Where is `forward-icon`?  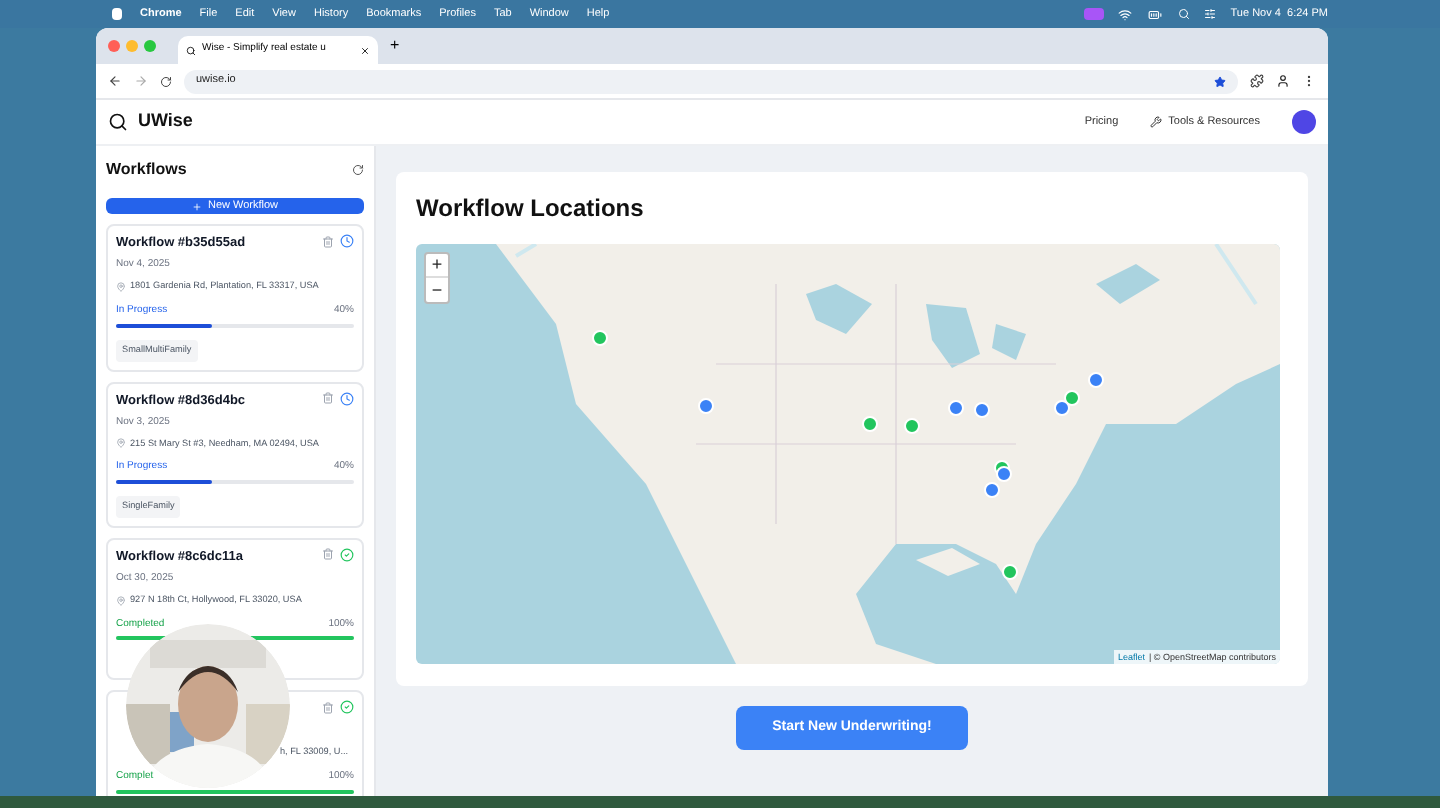
forward-icon is located at coordinates (141, 81).